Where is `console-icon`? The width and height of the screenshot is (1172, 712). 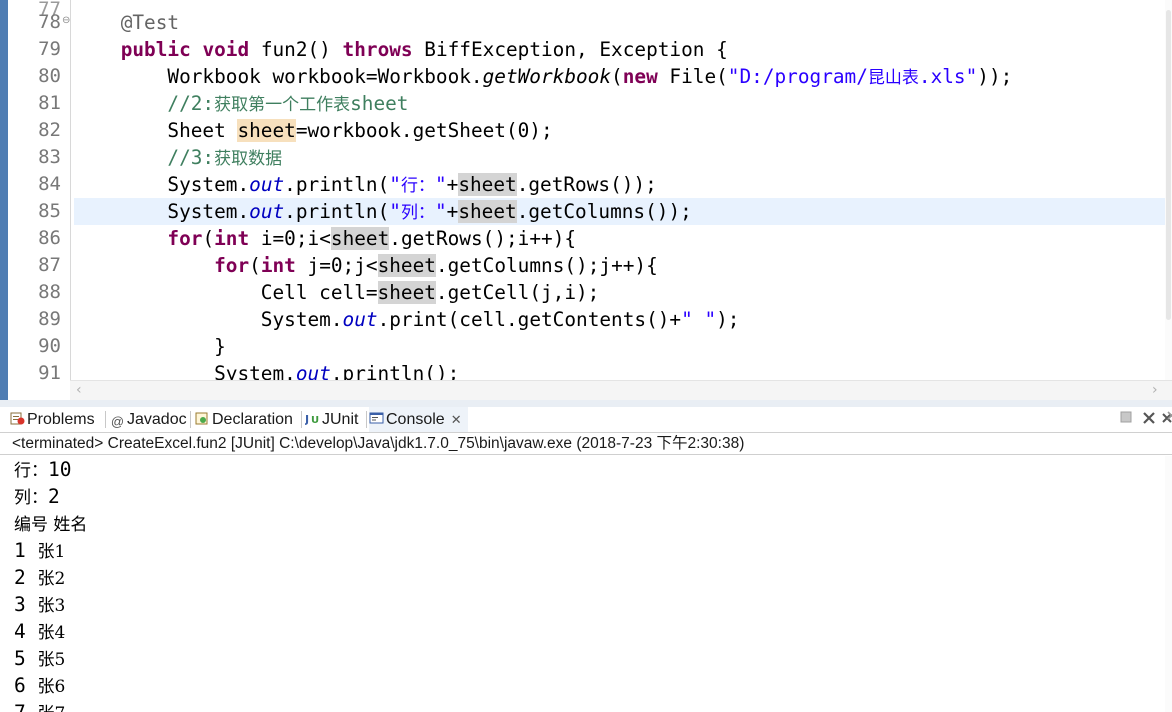
console-icon is located at coordinates (376, 418).